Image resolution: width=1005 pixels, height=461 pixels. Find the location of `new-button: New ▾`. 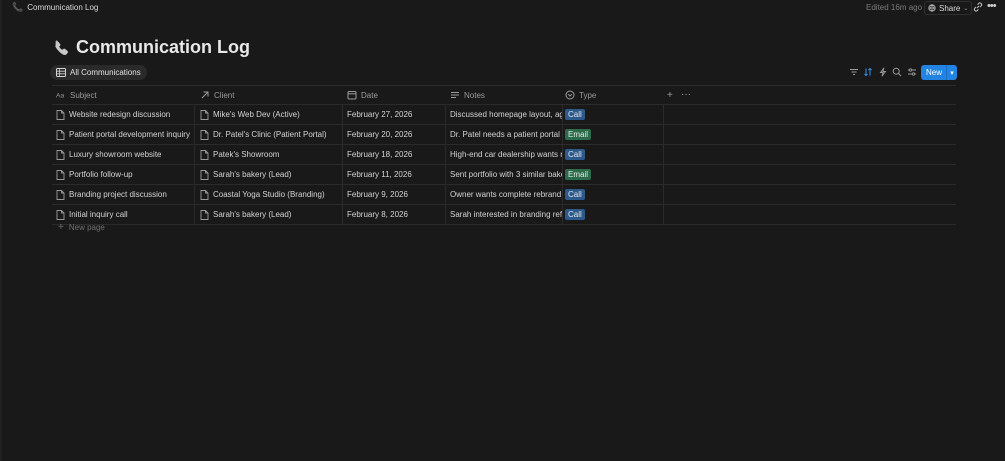

new-button: New ▾ is located at coordinates (939, 72).